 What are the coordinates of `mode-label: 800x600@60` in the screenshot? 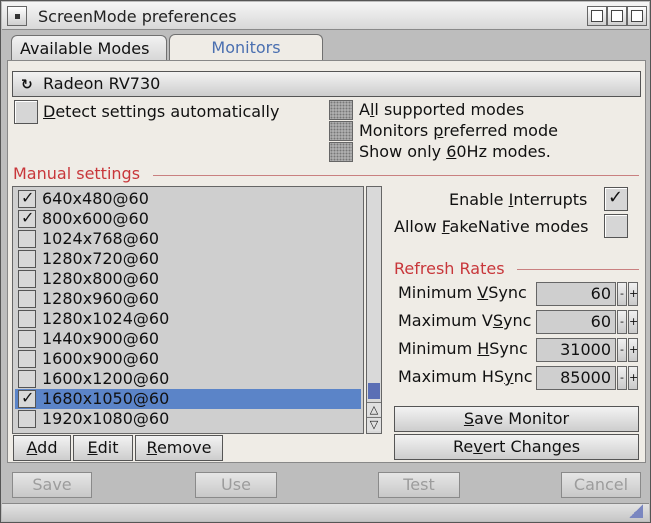 It's located at (95, 218).